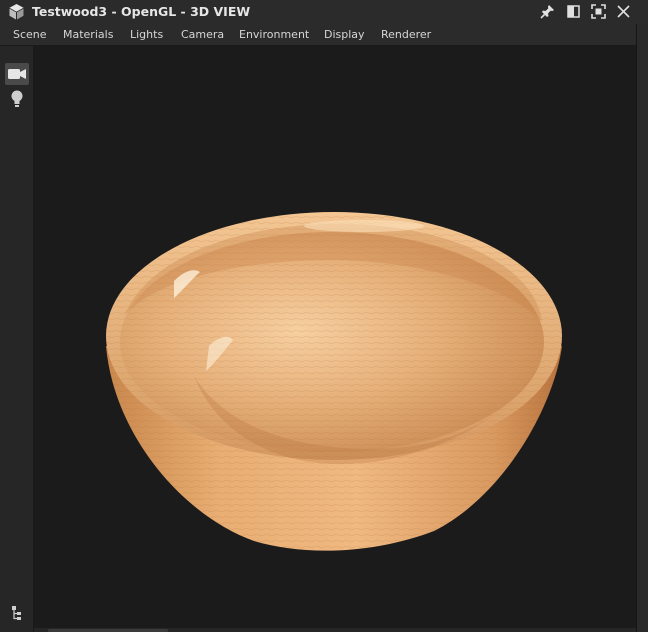  Describe the element at coordinates (17, 339) in the screenshot. I see `tool-strip` at that location.